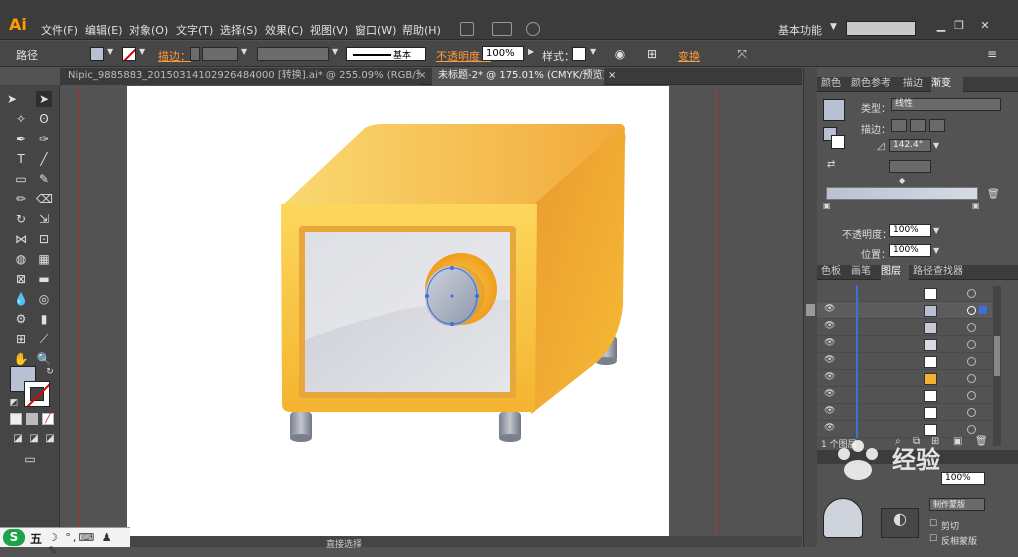 This screenshot has height=557, width=1018. What do you see at coordinates (502, 29) in the screenshot?
I see `arrange-documents-icon` at bounding box center [502, 29].